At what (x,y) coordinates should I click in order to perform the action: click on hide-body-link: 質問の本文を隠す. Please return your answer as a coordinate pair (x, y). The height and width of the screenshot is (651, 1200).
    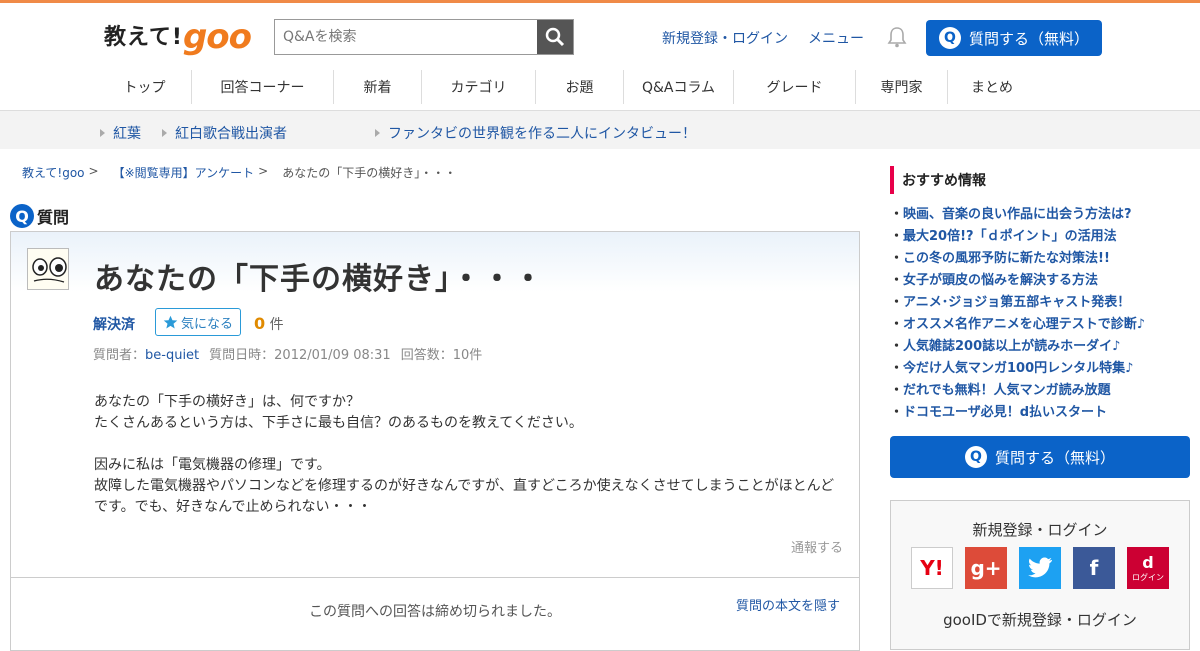
    Looking at the image, I should click on (788, 604).